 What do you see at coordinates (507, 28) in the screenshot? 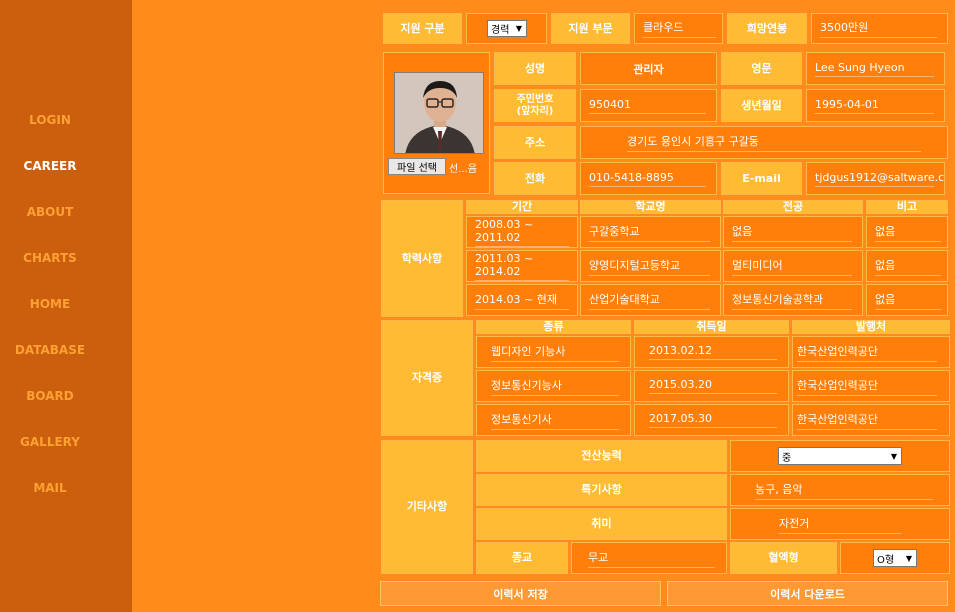
I see `apply-type-select: 경력 ▼` at bounding box center [507, 28].